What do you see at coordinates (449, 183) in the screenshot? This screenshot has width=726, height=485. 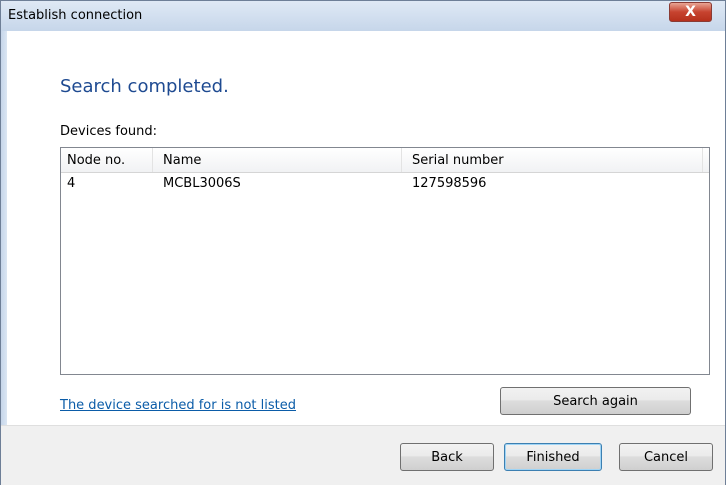 I see `cell-serial-number: 127598596` at bounding box center [449, 183].